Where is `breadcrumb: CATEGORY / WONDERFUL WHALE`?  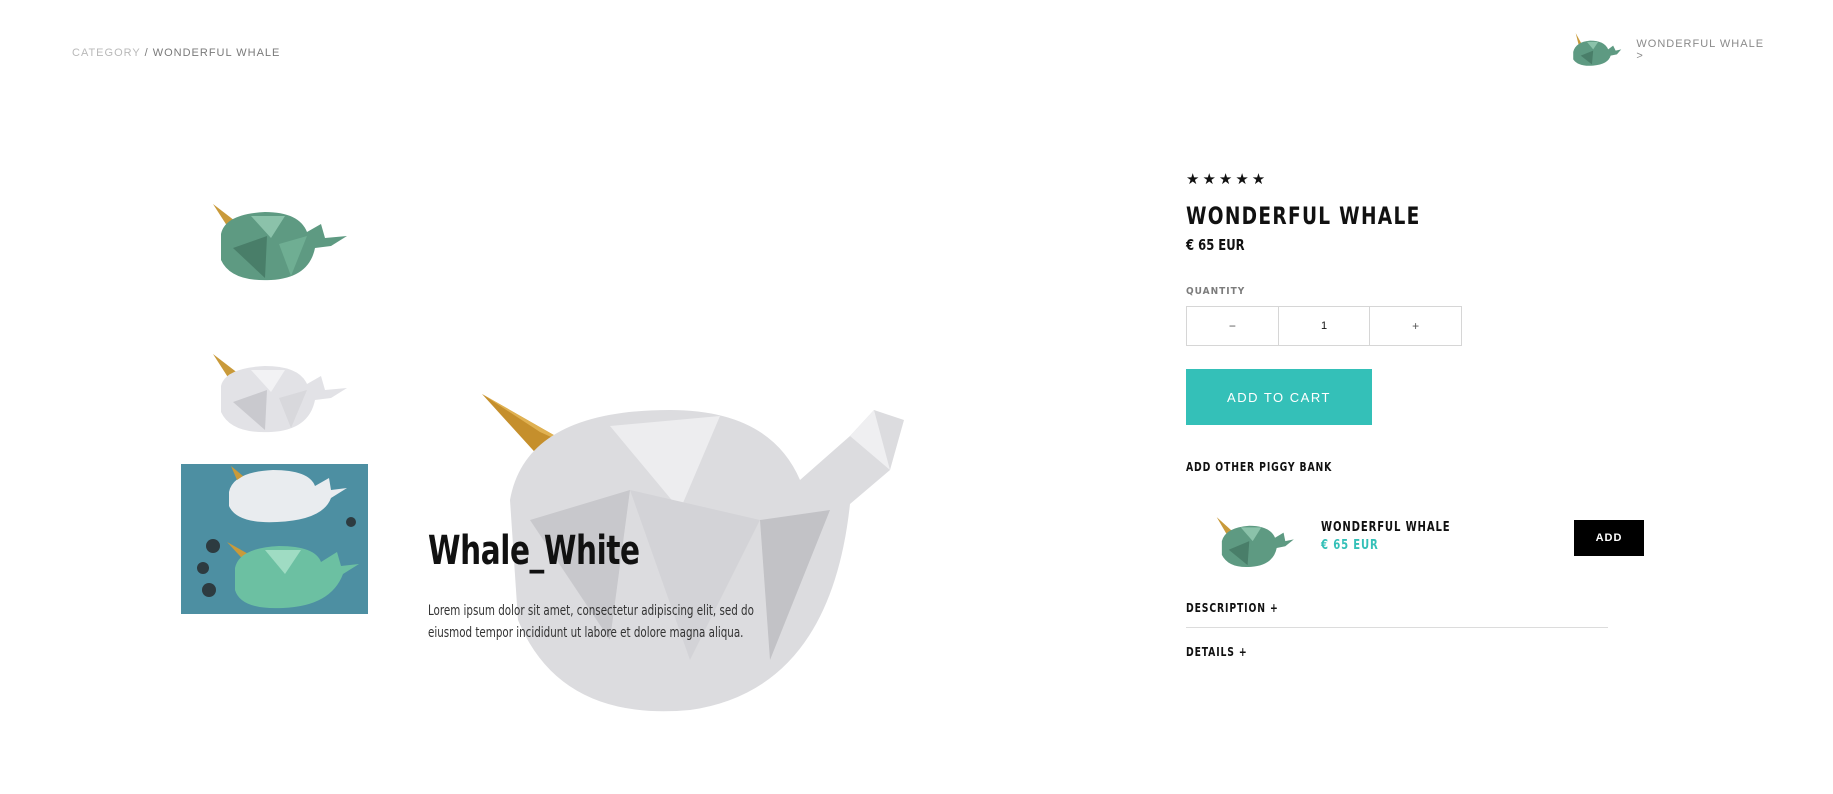 breadcrumb: CATEGORY / WONDERFUL WHALE is located at coordinates (176, 53).